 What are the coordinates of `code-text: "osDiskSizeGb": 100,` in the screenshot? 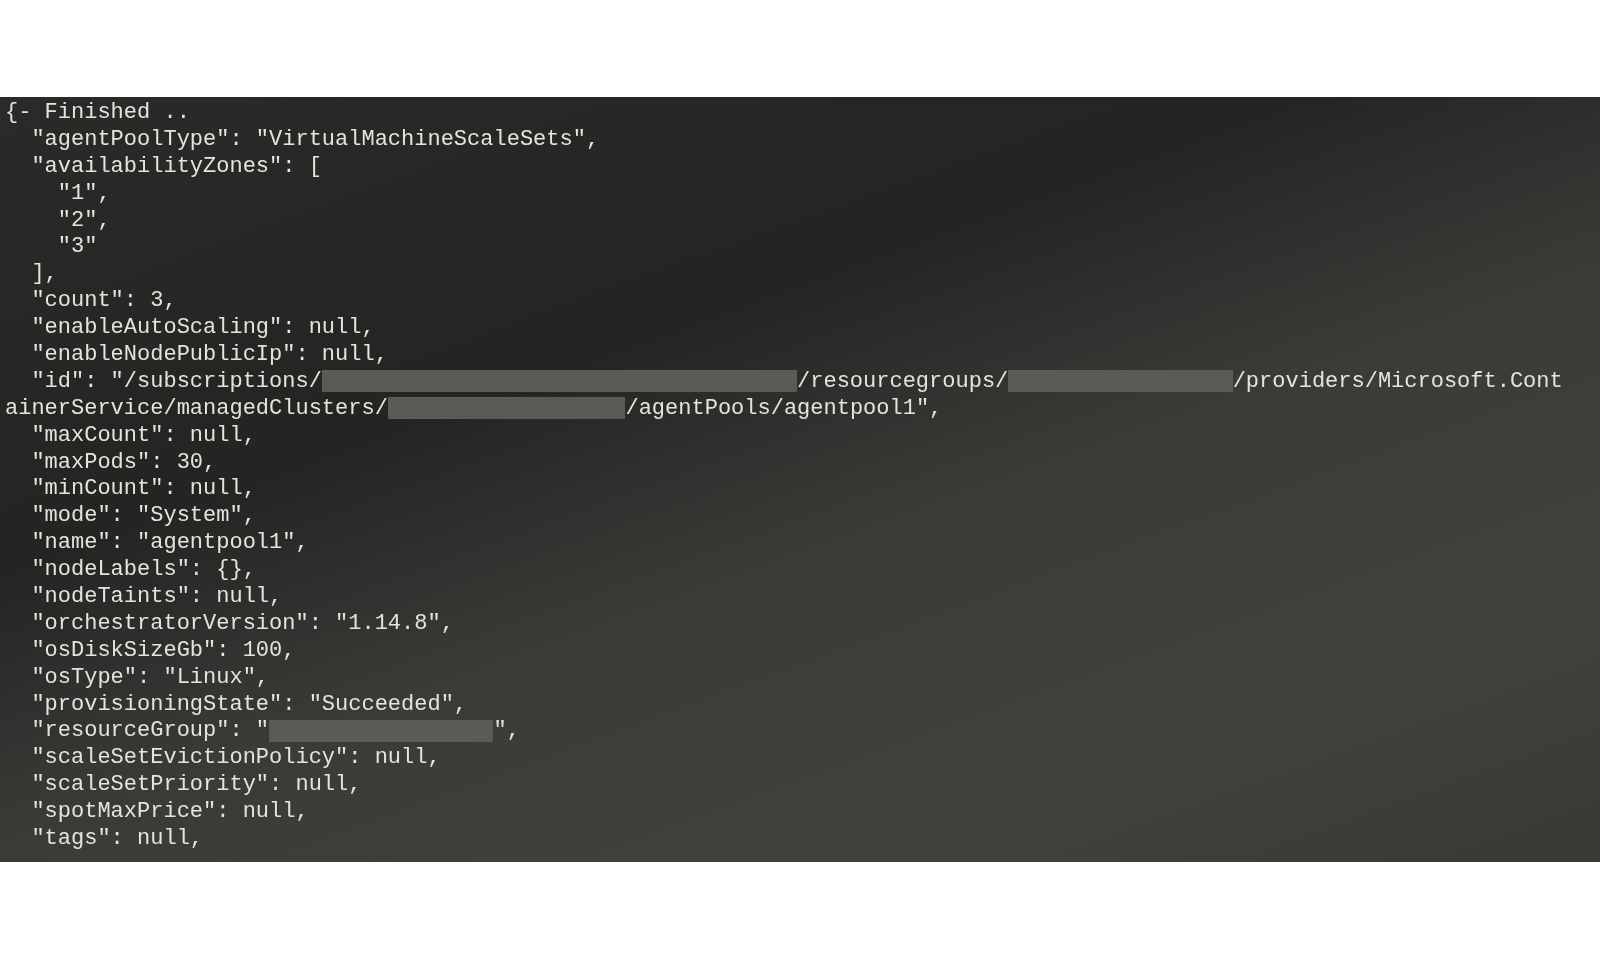 It's located at (163, 650).